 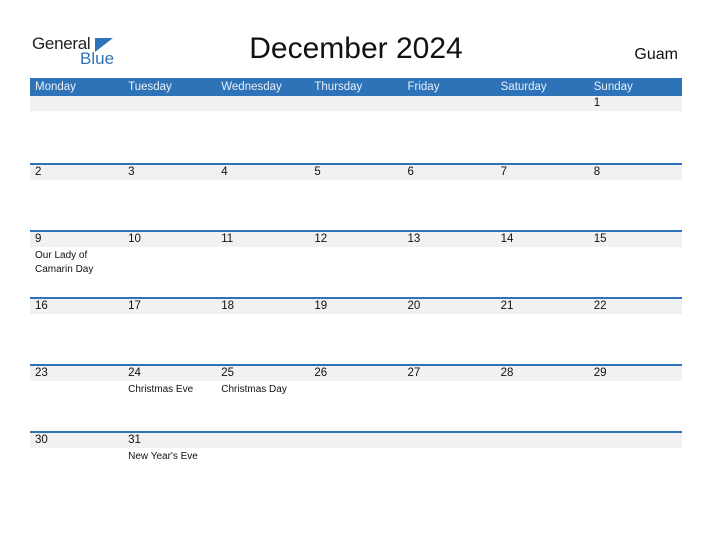 I want to click on holiday-label: Christmas Day, so click(x=254, y=389).